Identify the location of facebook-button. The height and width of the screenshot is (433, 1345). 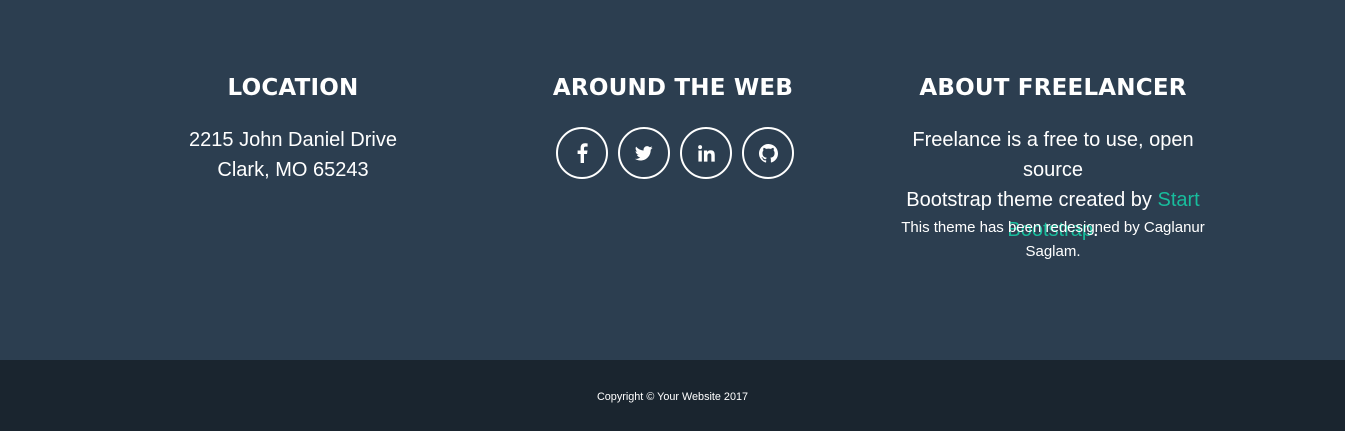
(582, 153).